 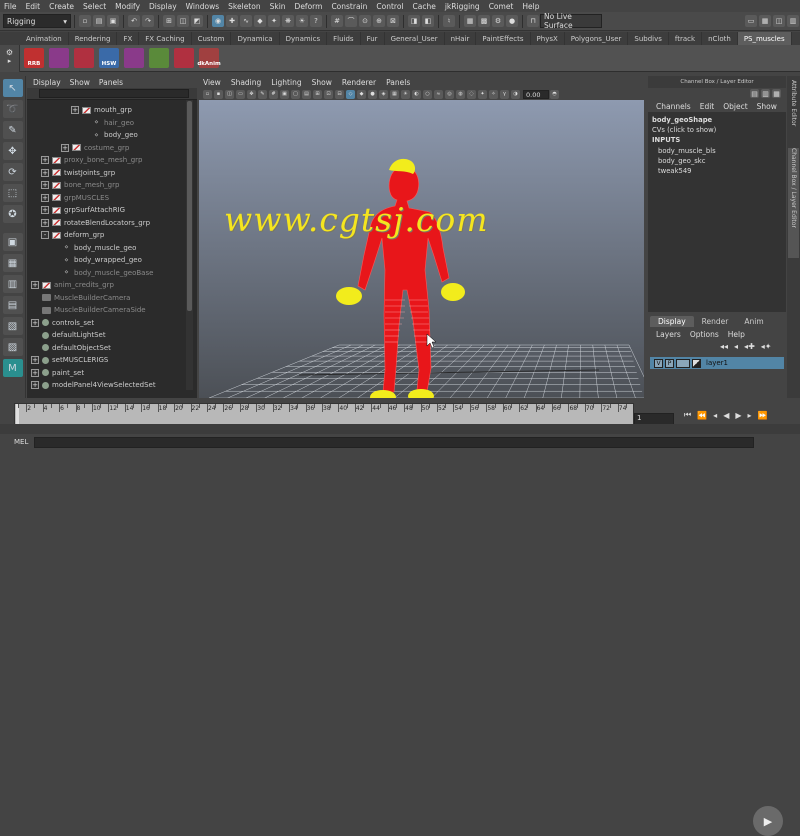 I want to click on outliner-row: + paint_set, so click(x=57, y=373).